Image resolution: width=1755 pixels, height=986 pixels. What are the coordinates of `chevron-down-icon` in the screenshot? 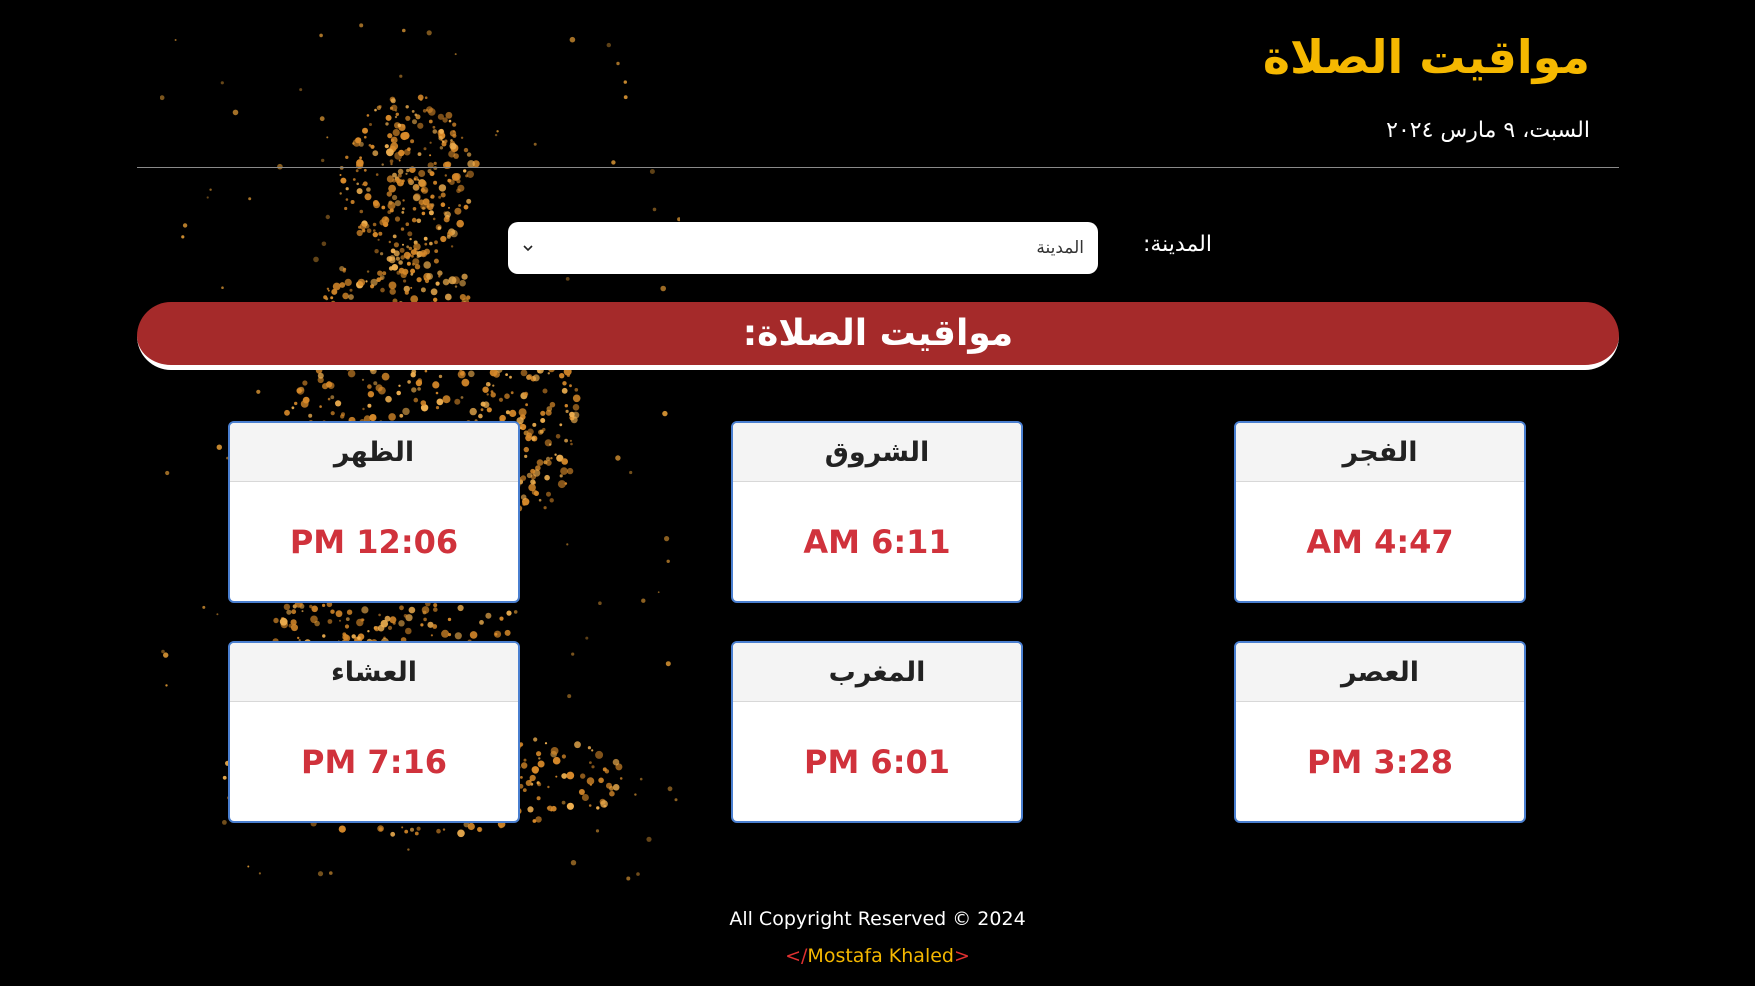 It's located at (528, 248).